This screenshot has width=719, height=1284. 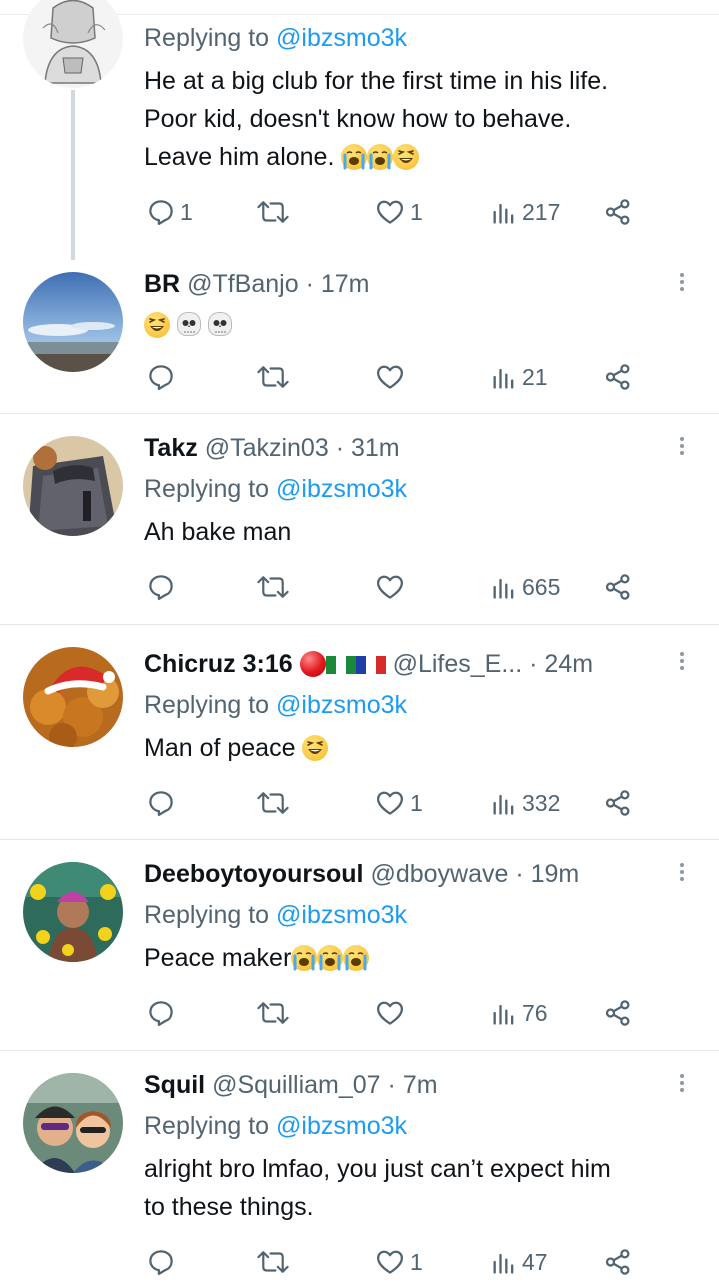 I want to click on replying-label: Replying to, so click(x=207, y=489).